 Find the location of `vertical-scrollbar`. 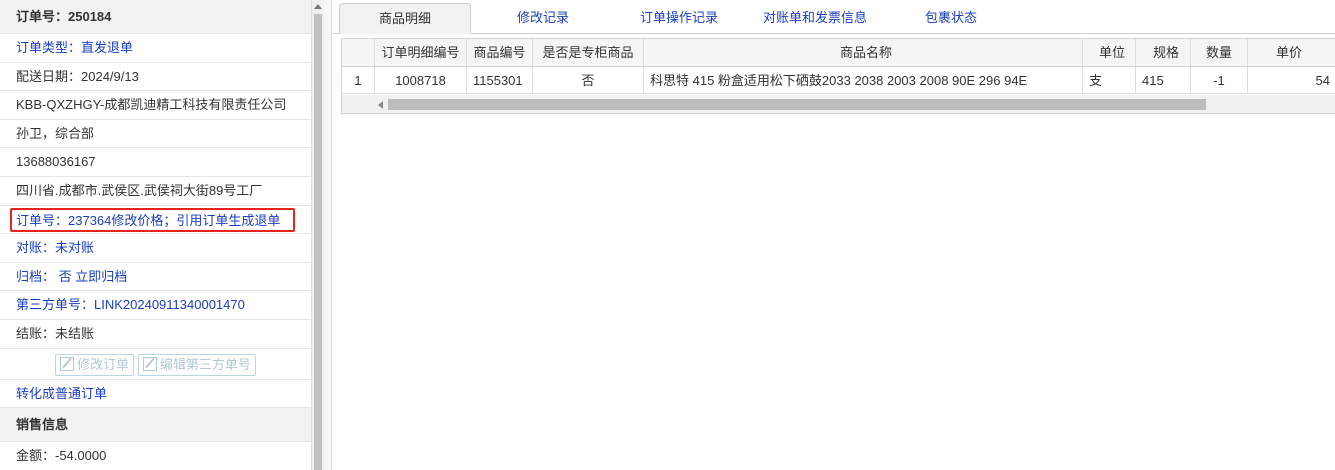

vertical-scrollbar is located at coordinates (318, 235).